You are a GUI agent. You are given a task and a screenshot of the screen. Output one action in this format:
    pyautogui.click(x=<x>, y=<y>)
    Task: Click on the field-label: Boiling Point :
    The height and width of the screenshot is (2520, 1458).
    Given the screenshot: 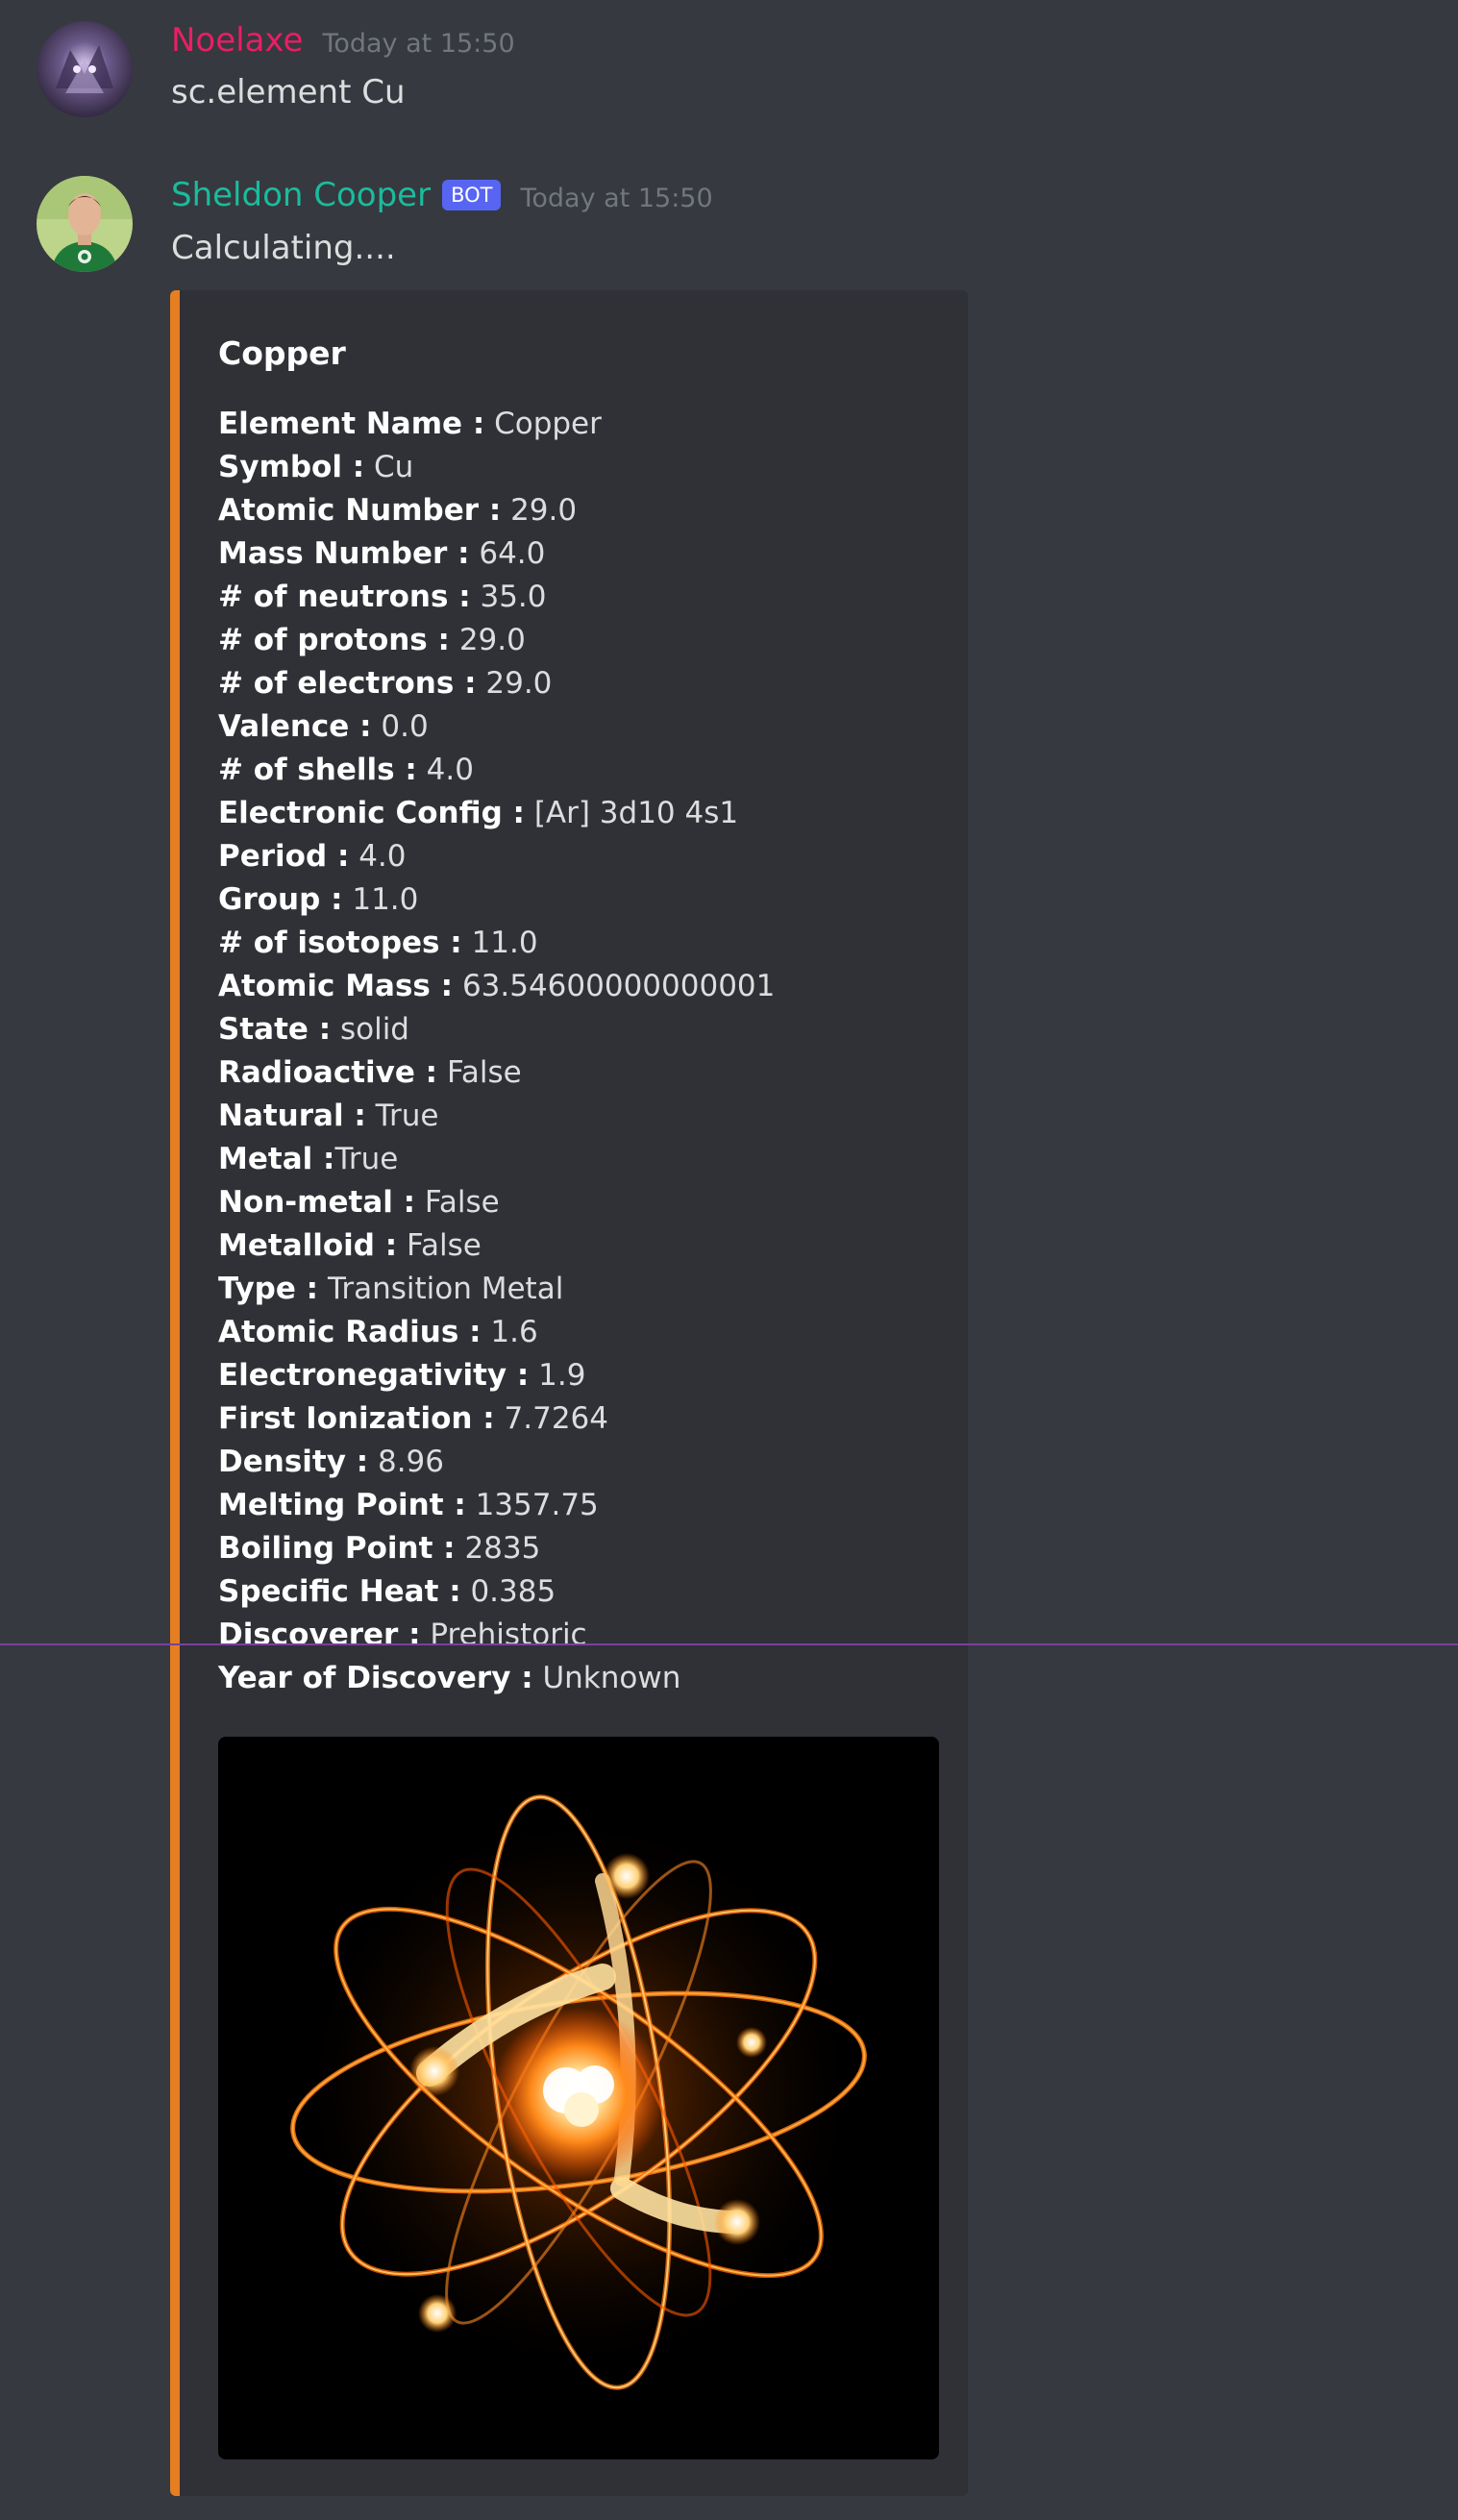 What is the action you would take?
    pyautogui.click(x=337, y=1549)
    